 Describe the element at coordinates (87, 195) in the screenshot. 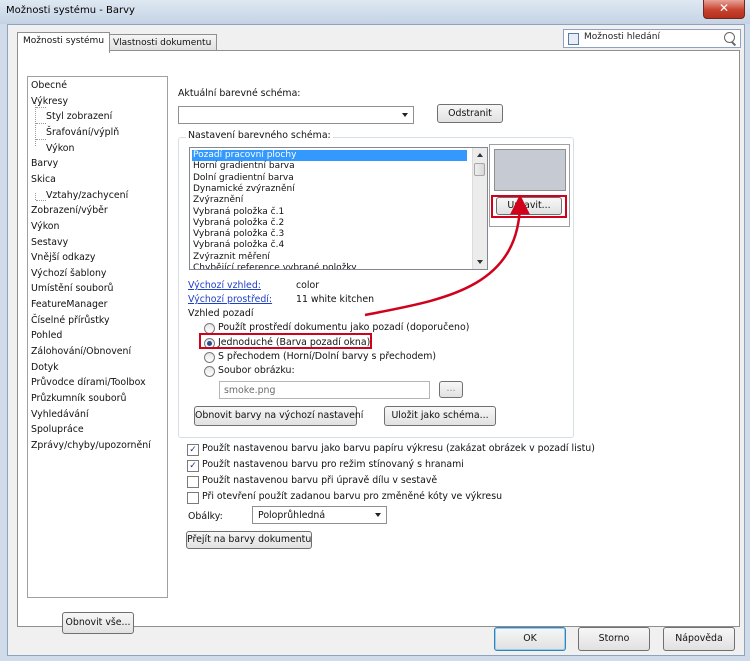

I see `tree-item: Vztahy/zachycení` at that location.